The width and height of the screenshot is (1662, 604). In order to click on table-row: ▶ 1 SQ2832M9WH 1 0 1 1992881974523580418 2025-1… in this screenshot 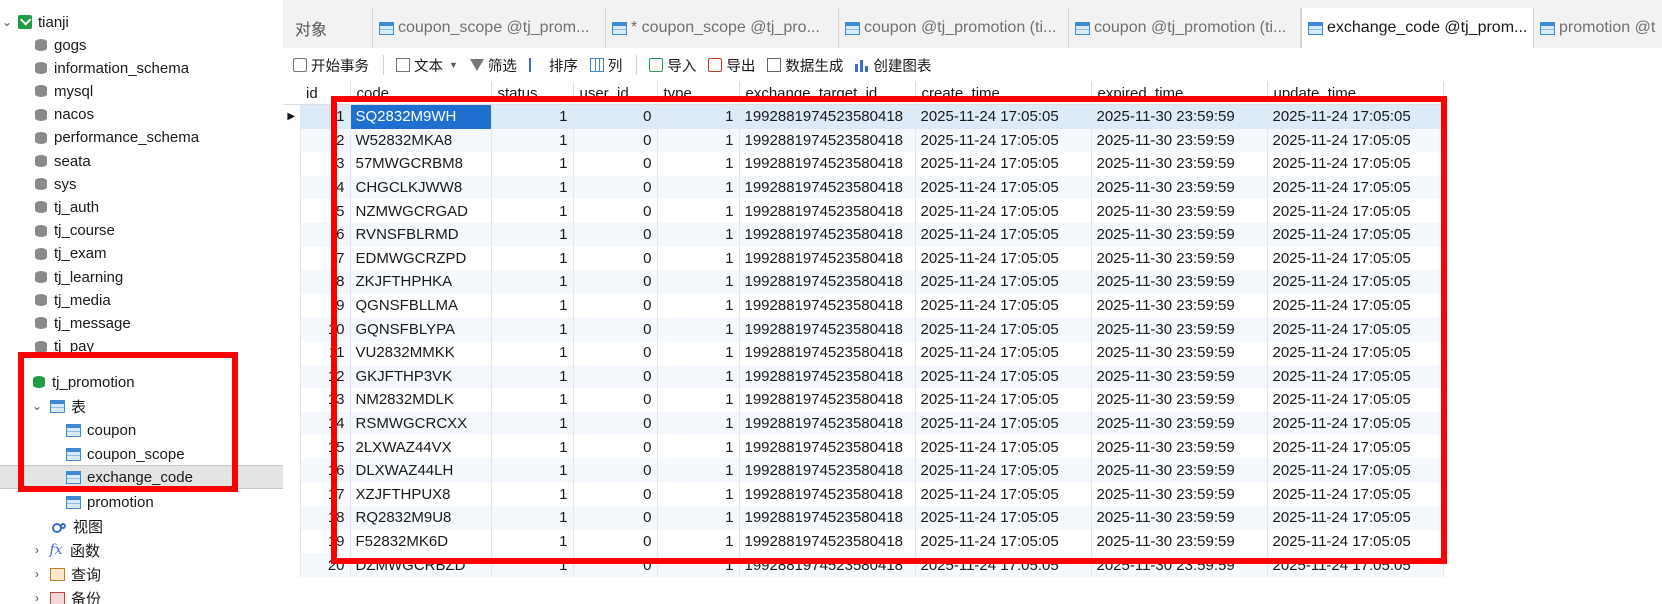, I will do `click(863, 116)`.